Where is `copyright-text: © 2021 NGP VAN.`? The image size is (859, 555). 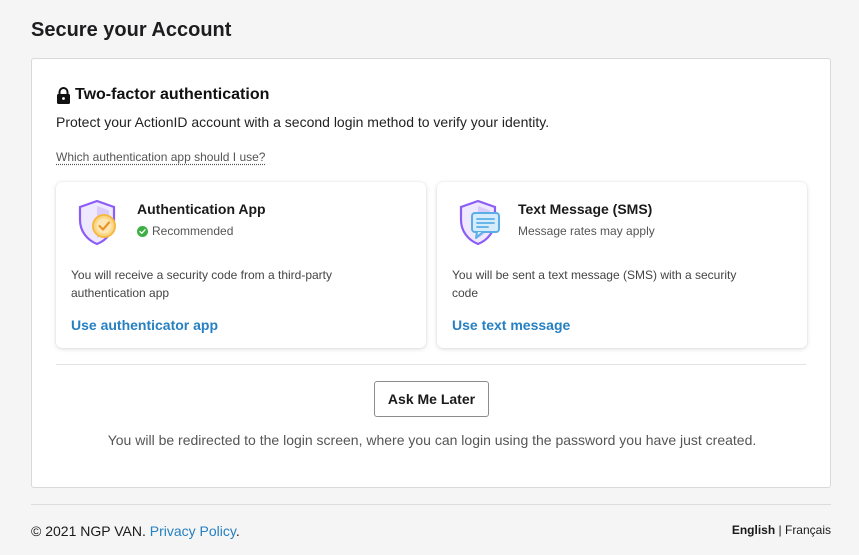
copyright-text: © 2021 NGP VAN. is located at coordinates (88, 531).